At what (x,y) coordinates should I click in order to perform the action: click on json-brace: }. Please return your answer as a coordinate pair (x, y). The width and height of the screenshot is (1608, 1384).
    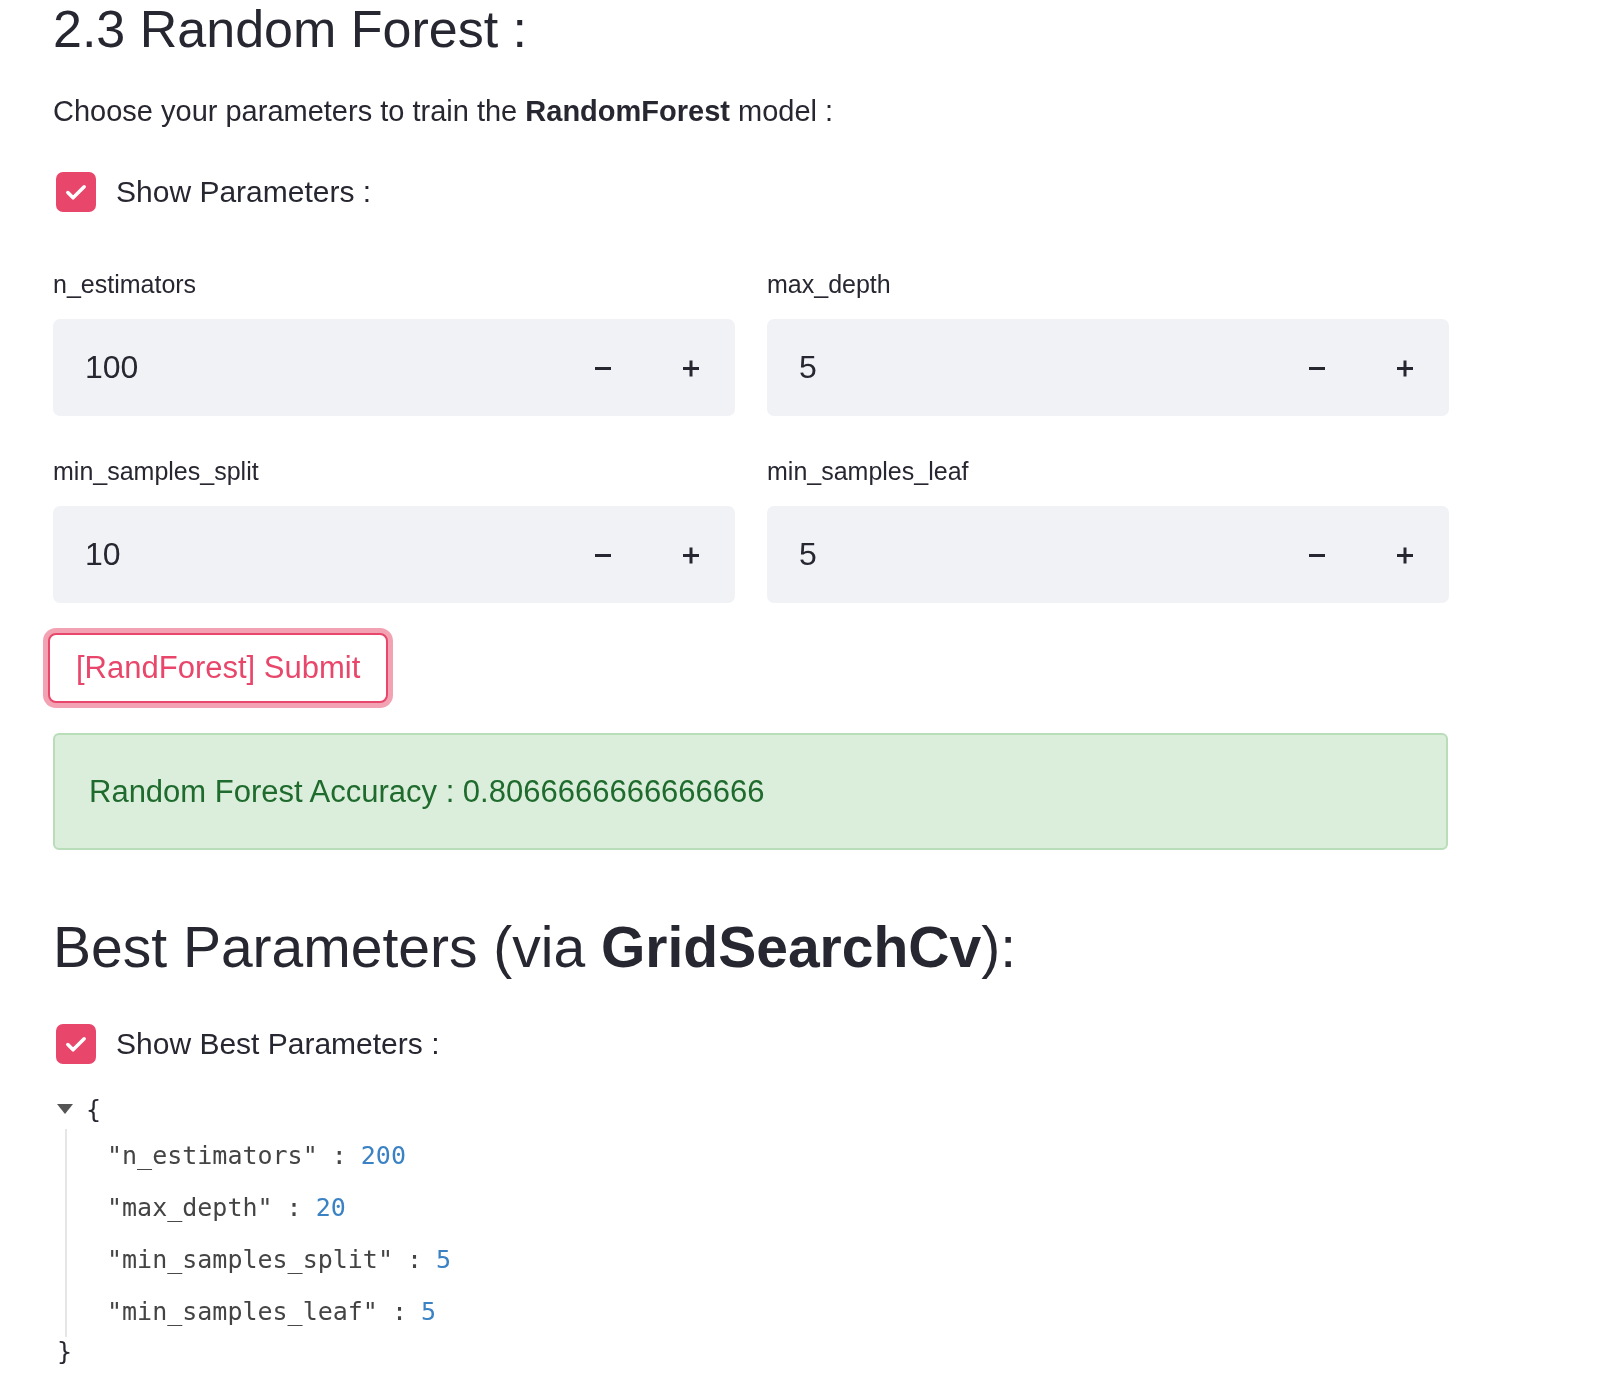
    Looking at the image, I should click on (65, 1352).